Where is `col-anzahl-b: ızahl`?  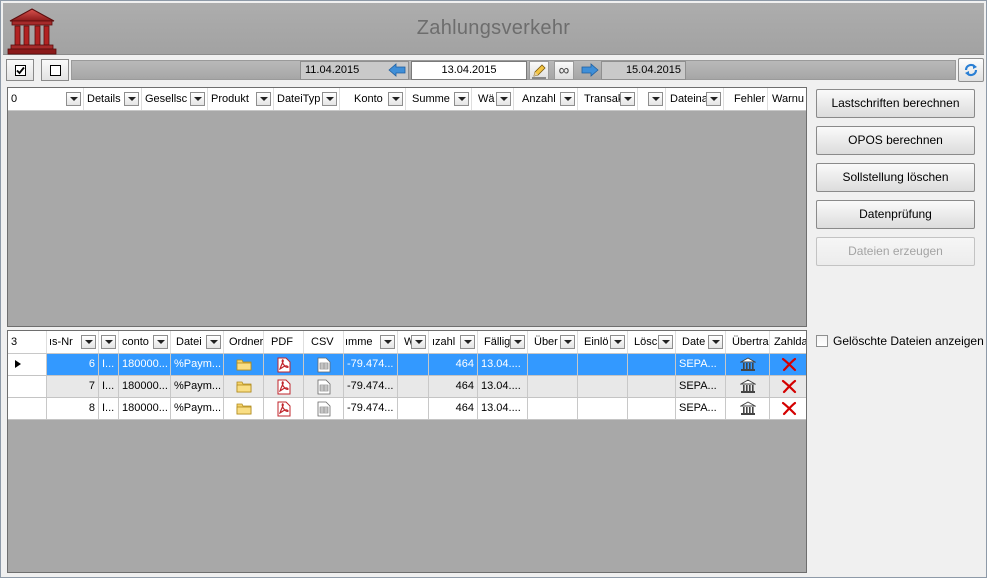
col-anzahl-b: ızahl is located at coordinates (453, 342).